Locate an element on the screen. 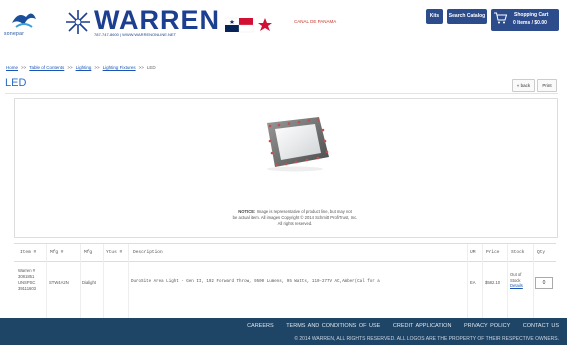 This screenshot has height=345, width=567. table-cell-item: Warren # 3081851 UNSPSC 39111603 is located at coordinates (32, 280).